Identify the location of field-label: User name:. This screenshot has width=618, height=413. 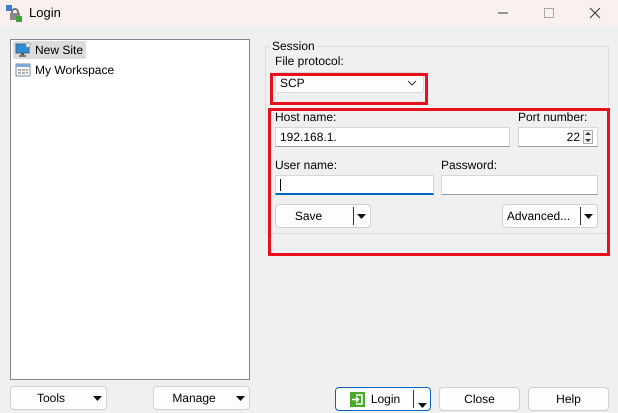
(306, 165).